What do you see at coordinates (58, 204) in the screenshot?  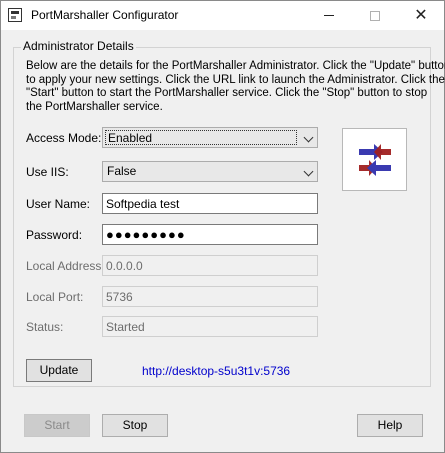 I see `user-name-label: User Name:` at bounding box center [58, 204].